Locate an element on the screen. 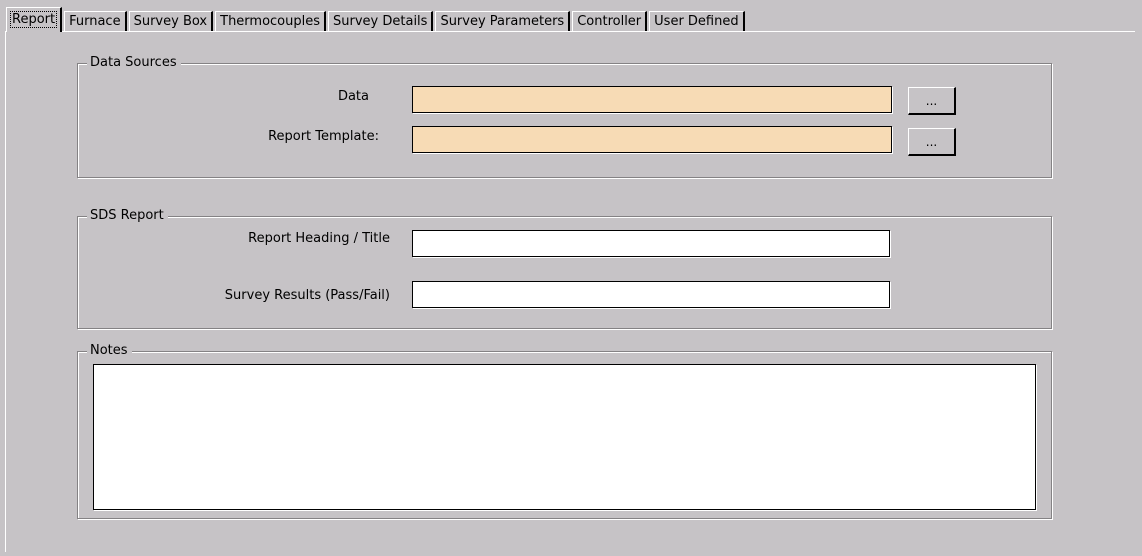 Image resolution: width=1142 pixels, height=556 pixels. tab-survey-box: Survey Box is located at coordinates (171, 21).